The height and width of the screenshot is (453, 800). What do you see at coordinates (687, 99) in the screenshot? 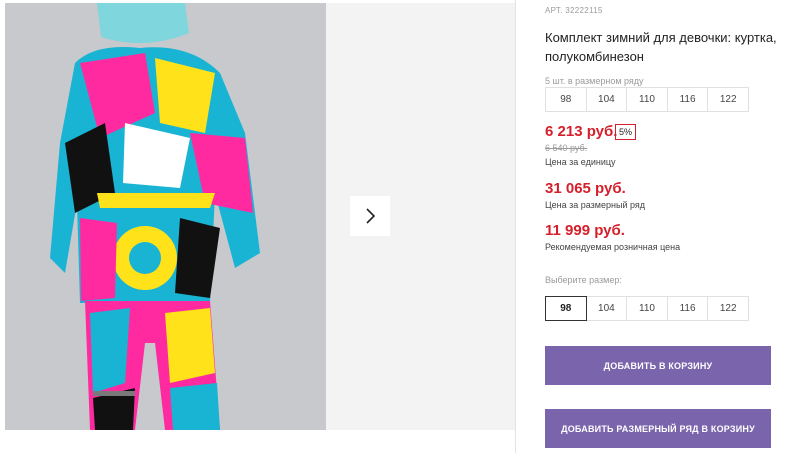
I see `size-row-item: 116` at bounding box center [687, 99].